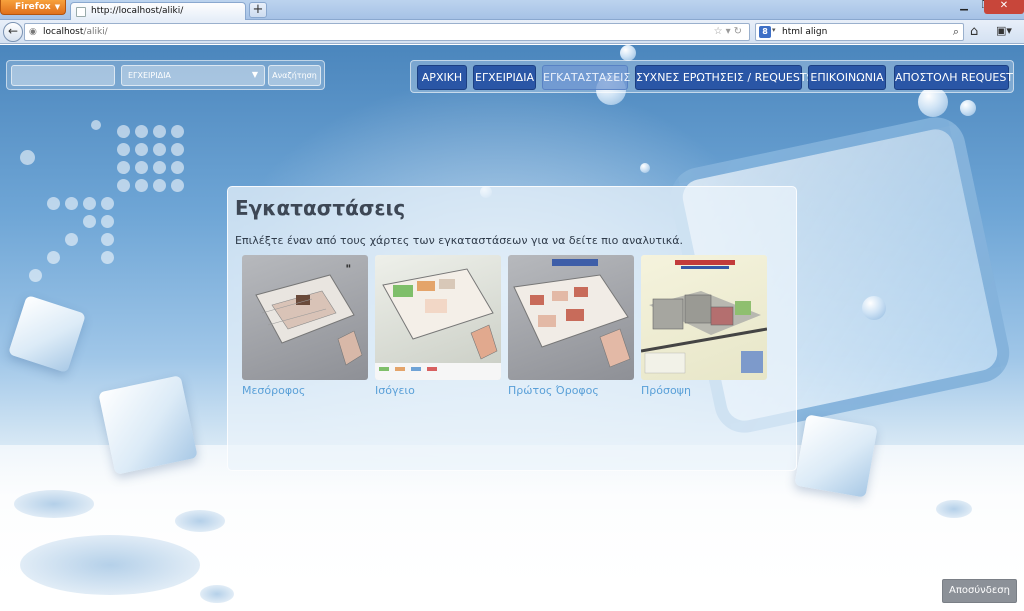 The width and height of the screenshot is (1024, 611). I want to click on site-search: ΕΓΧΕΙΡΙΔΙΑ ▼ Αναζήτηση, so click(165, 75).